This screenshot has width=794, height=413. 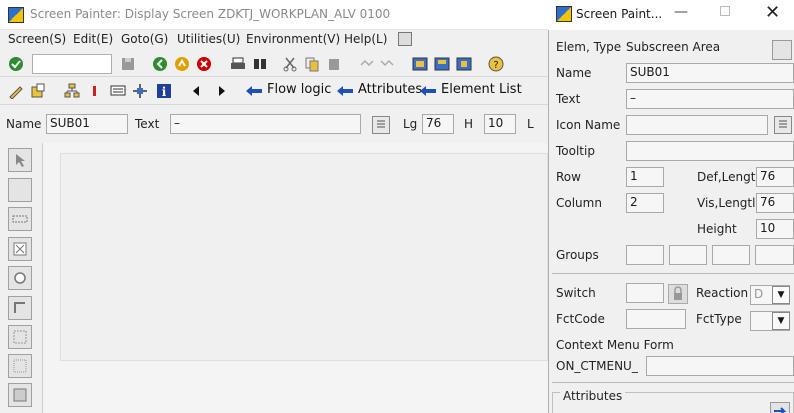 I want to click on tooltip-field, so click(x=710, y=151).